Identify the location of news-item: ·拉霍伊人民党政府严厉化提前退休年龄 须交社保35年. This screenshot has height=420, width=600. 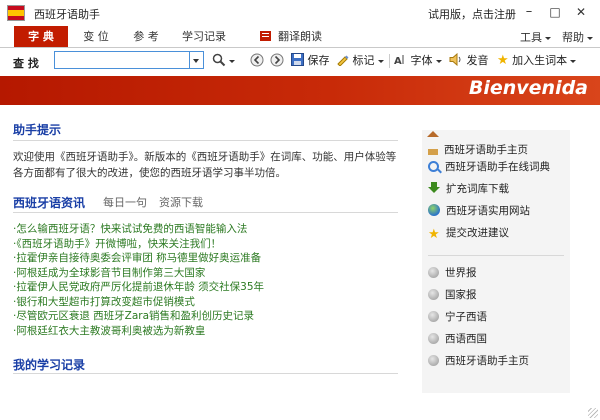
(203, 287).